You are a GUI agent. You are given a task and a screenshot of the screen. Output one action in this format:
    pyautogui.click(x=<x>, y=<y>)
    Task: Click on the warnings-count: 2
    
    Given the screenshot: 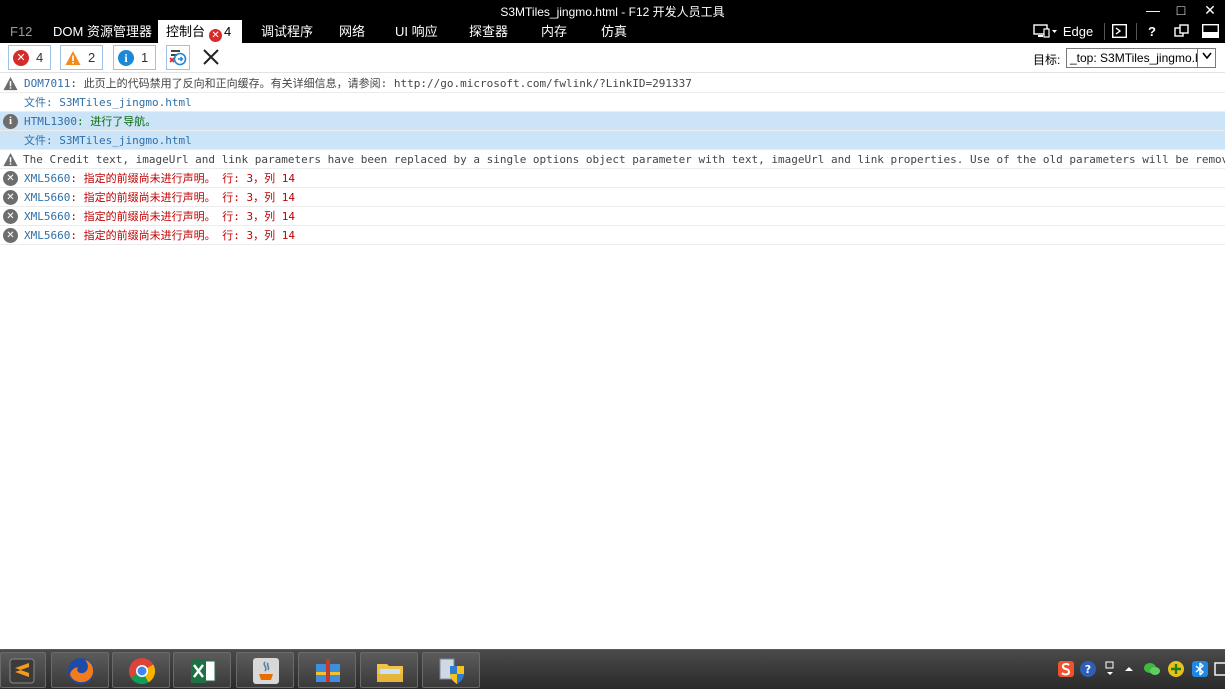 What is the action you would take?
    pyautogui.click(x=92, y=57)
    